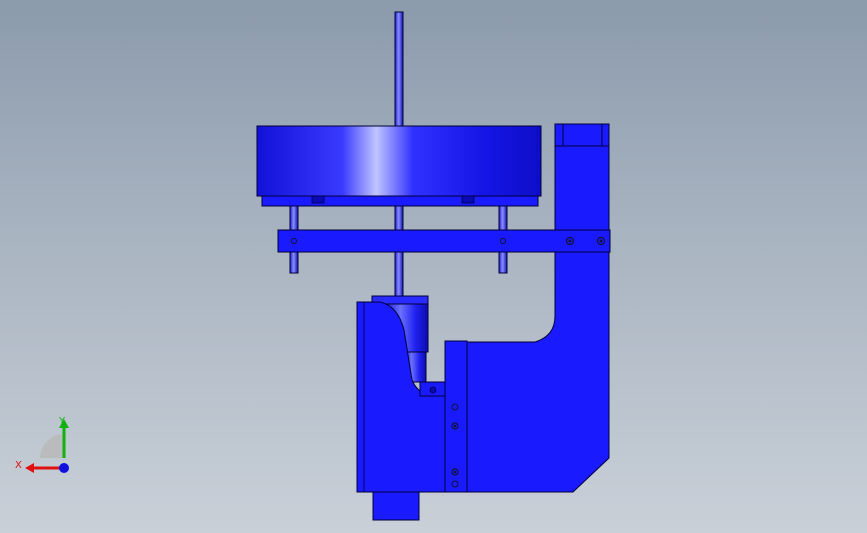 The width and height of the screenshot is (867, 533). What do you see at coordinates (444, 241) in the screenshot?
I see `cross-bar` at bounding box center [444, 241].